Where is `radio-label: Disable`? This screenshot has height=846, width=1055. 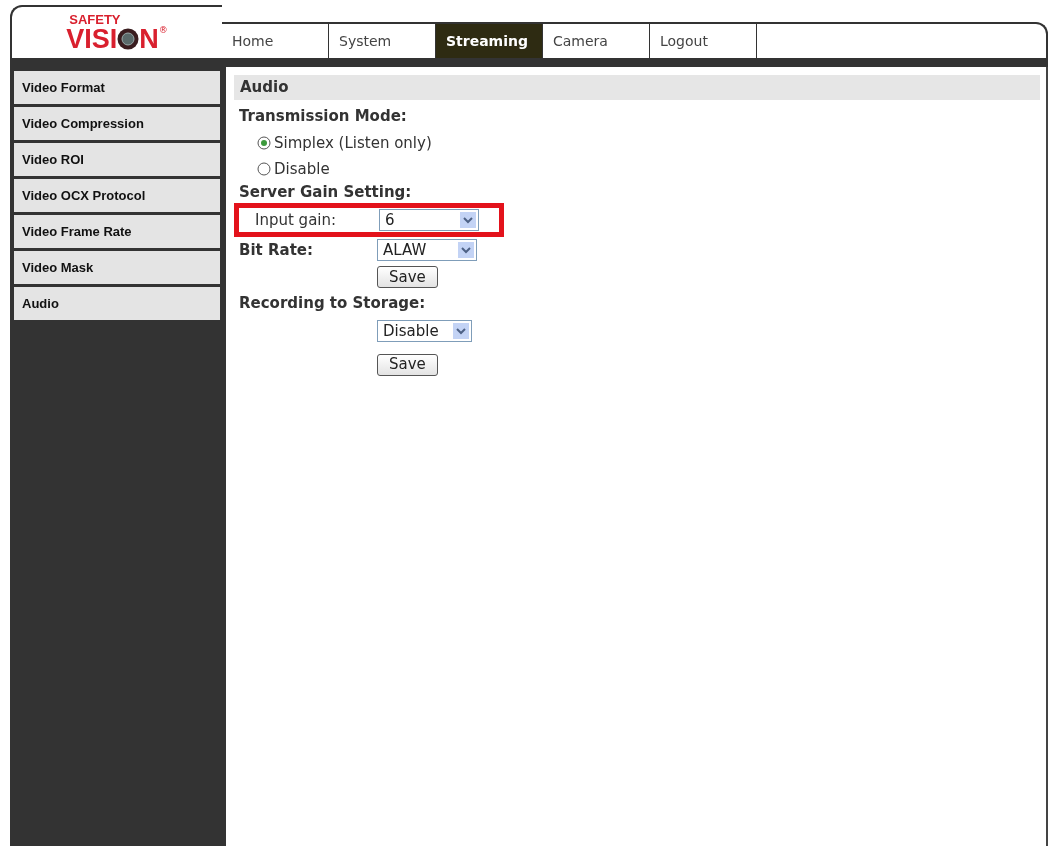 radio-label: Disable is located at coordinates (302, 169).